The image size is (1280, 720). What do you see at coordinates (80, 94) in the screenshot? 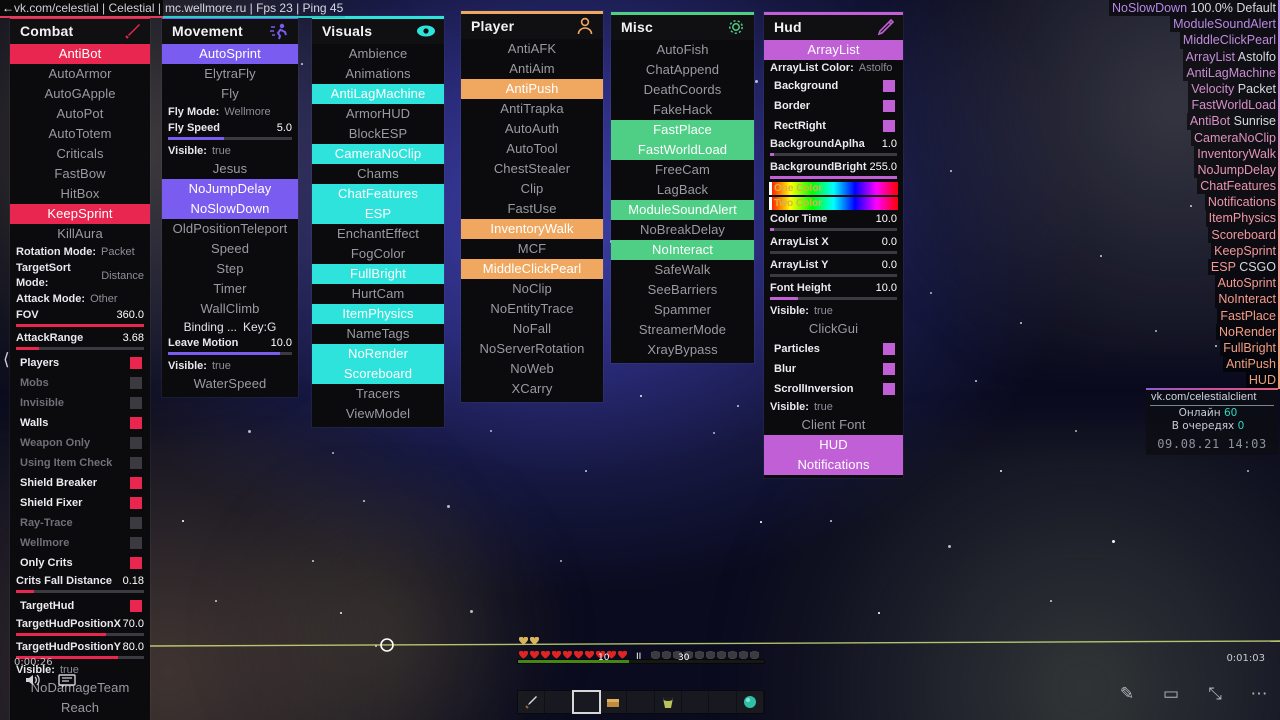
I see `module-autogapple: AutoGApple` at bounding box center [80, 94].